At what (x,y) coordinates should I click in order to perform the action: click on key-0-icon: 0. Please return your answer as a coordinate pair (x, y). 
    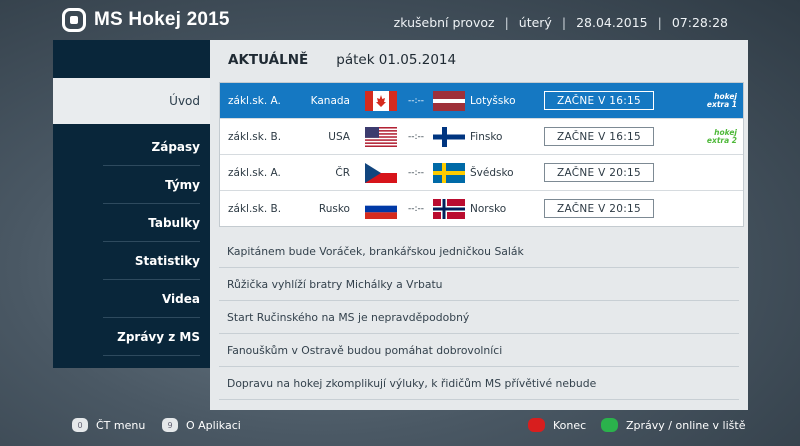
    Looking at the image, I should click on (80, 425).